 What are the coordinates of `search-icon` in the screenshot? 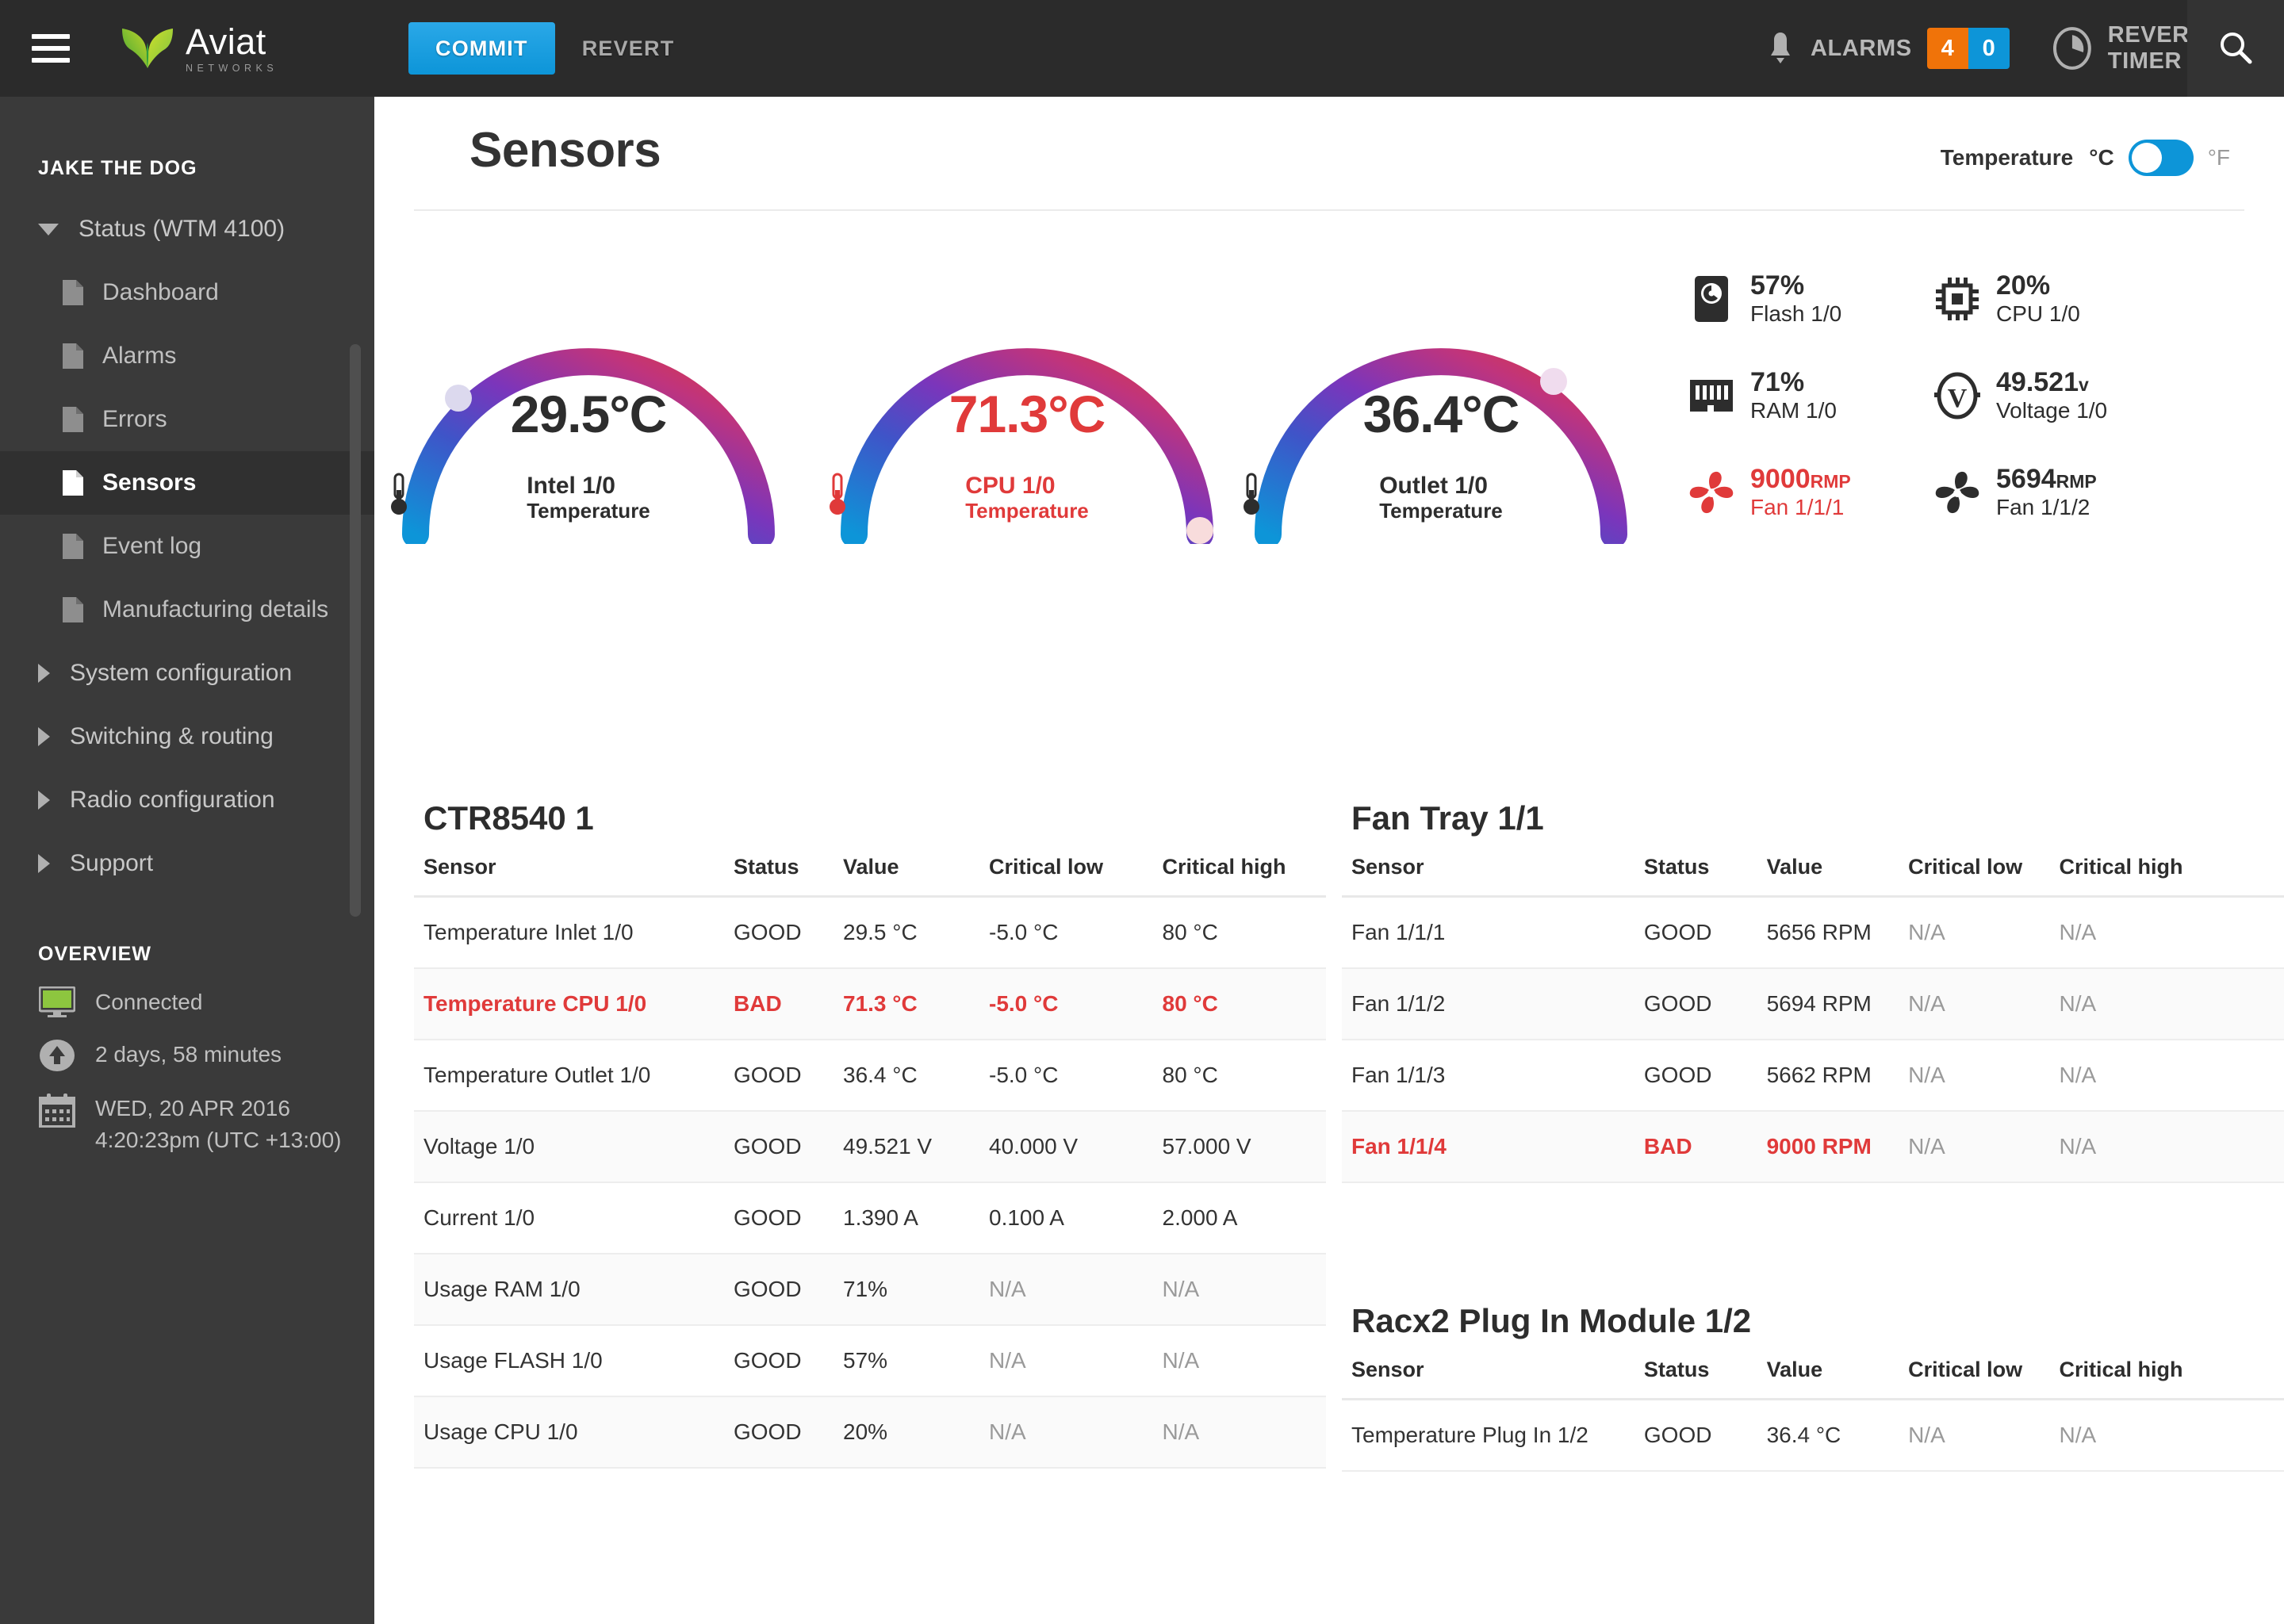 It's located at (2236, 48).